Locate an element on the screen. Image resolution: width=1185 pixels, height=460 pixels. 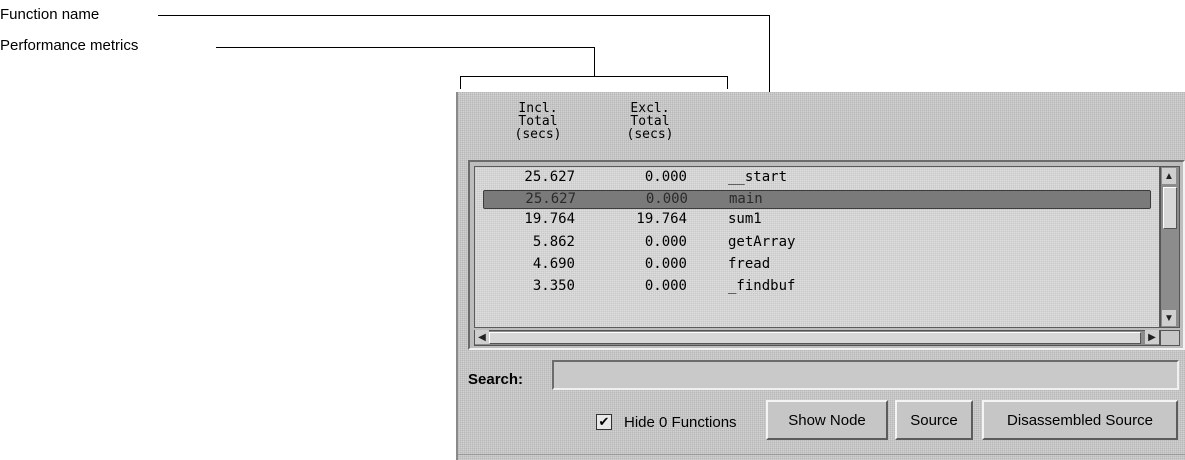
show-node-button: Show Node is located at coordinates (827, 420).